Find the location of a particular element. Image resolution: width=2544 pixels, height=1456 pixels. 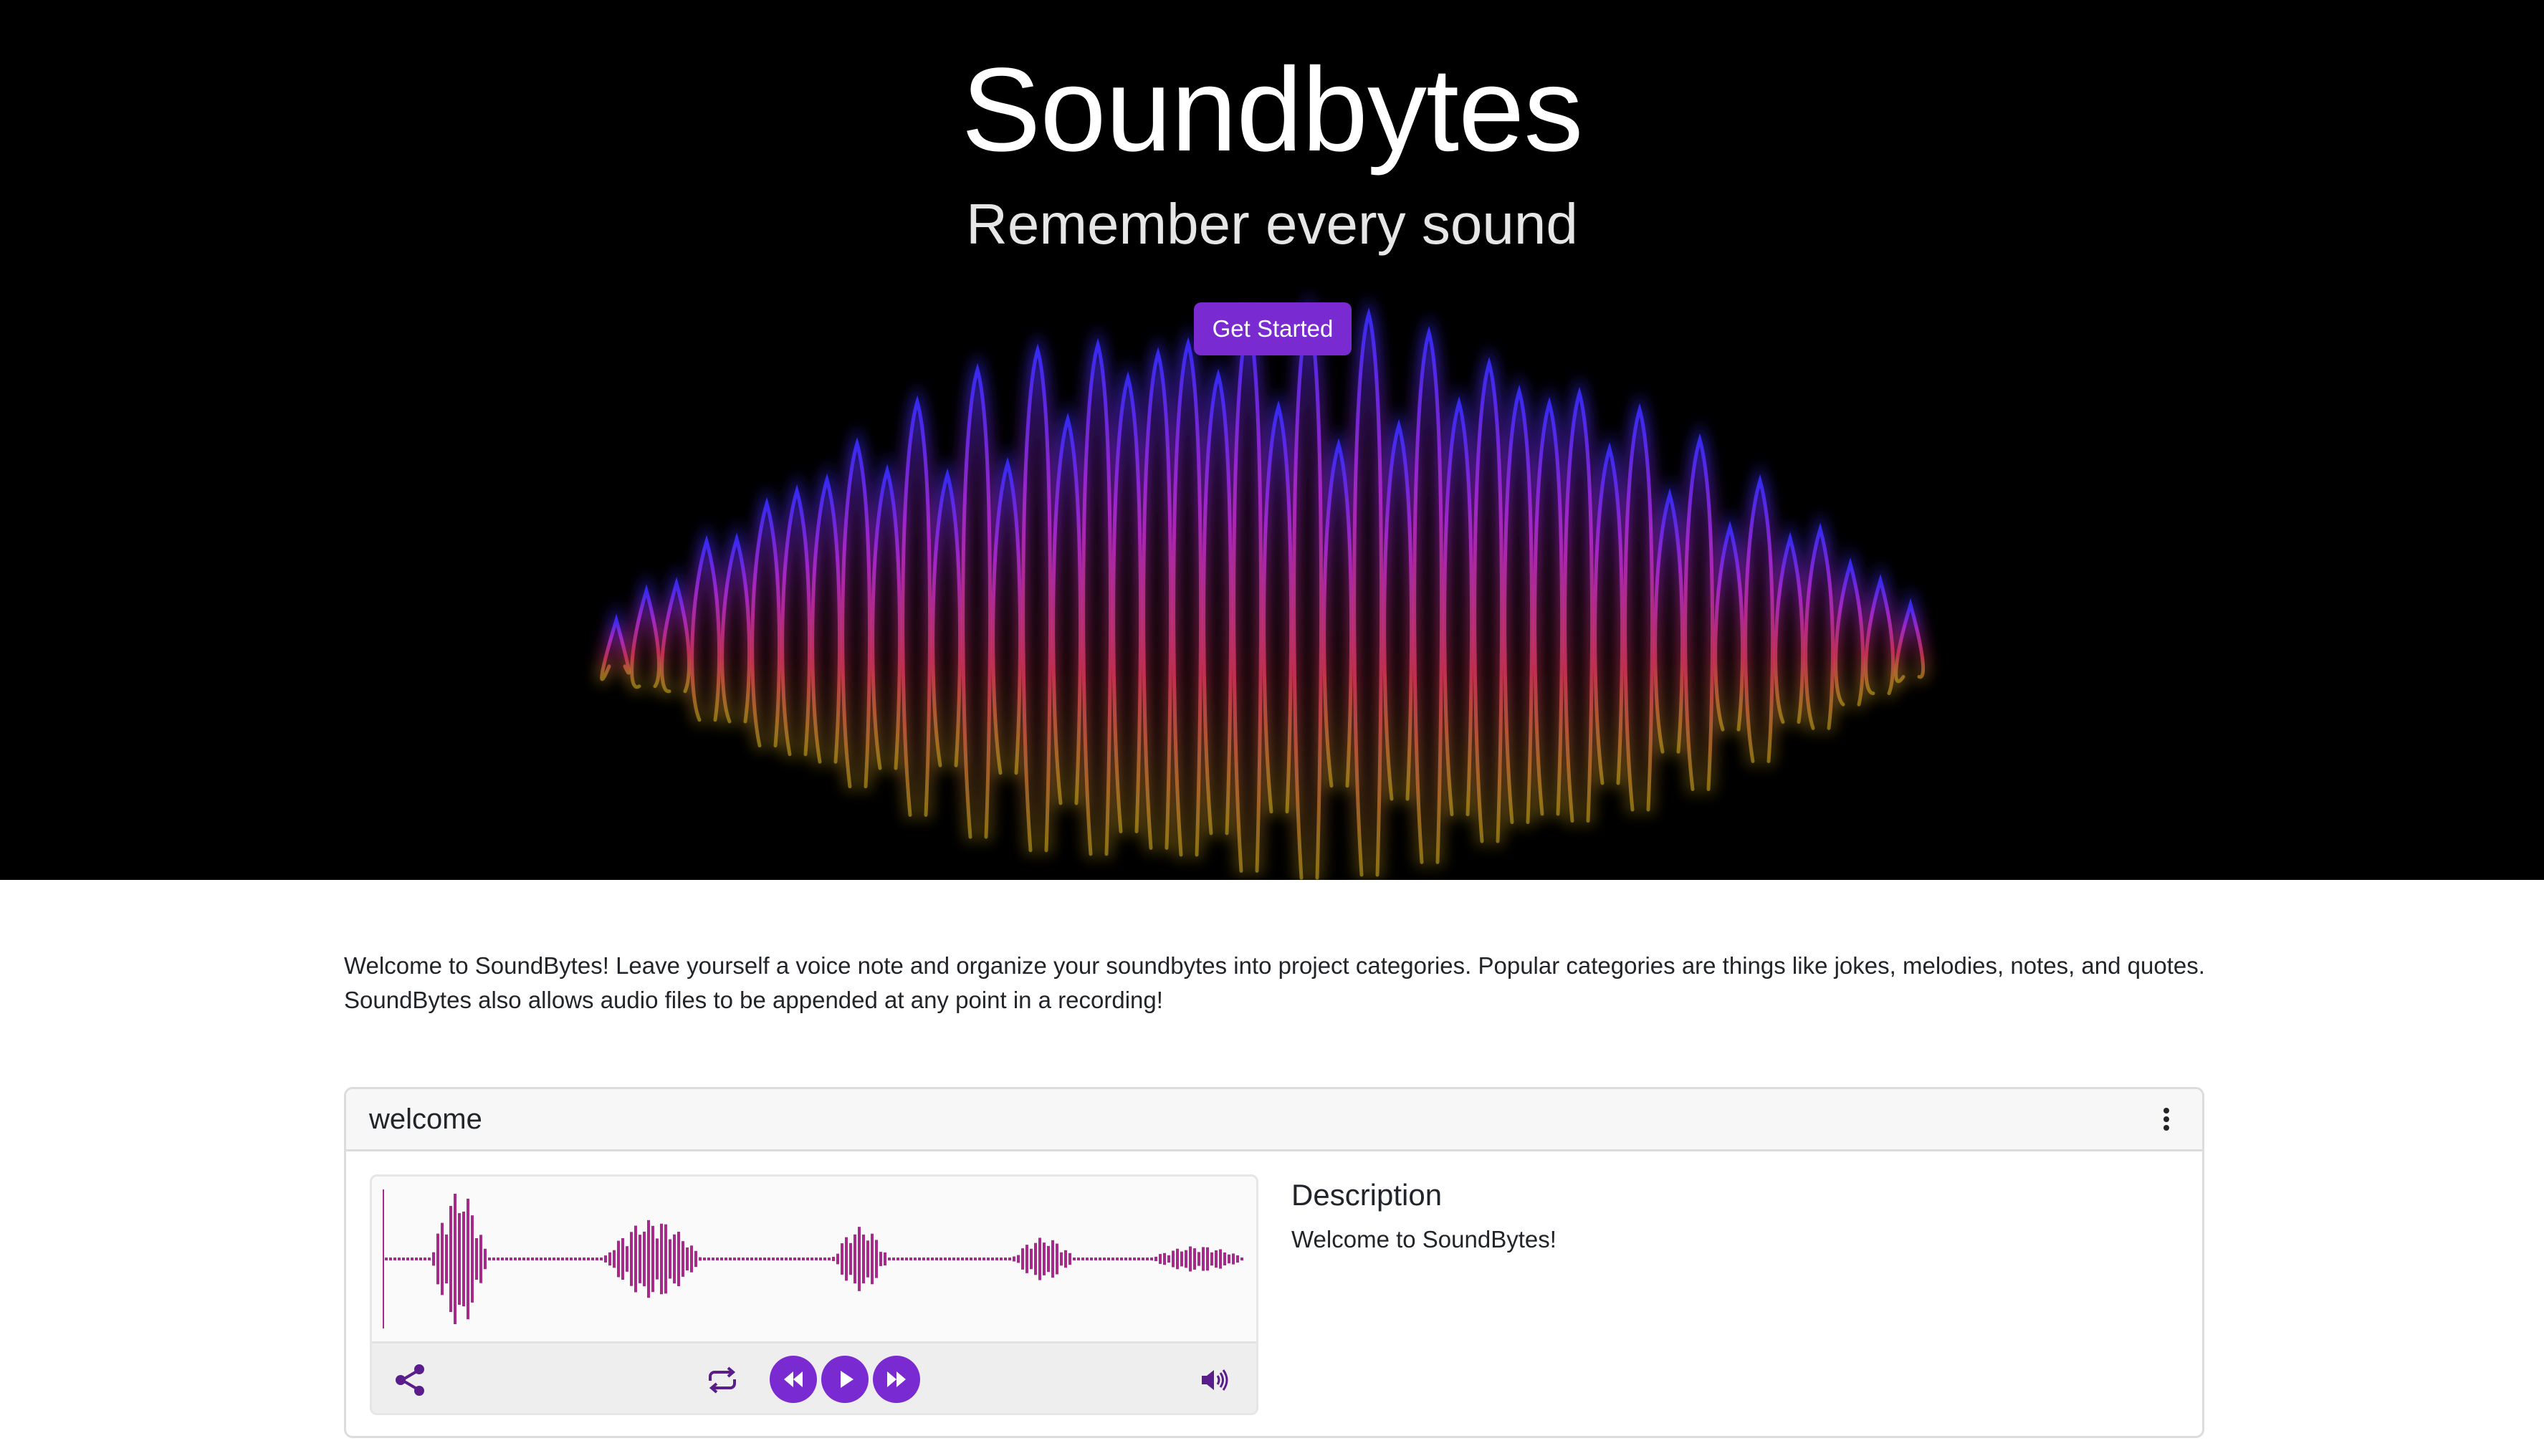

rewind-button is located at coordinates (793, 1379).